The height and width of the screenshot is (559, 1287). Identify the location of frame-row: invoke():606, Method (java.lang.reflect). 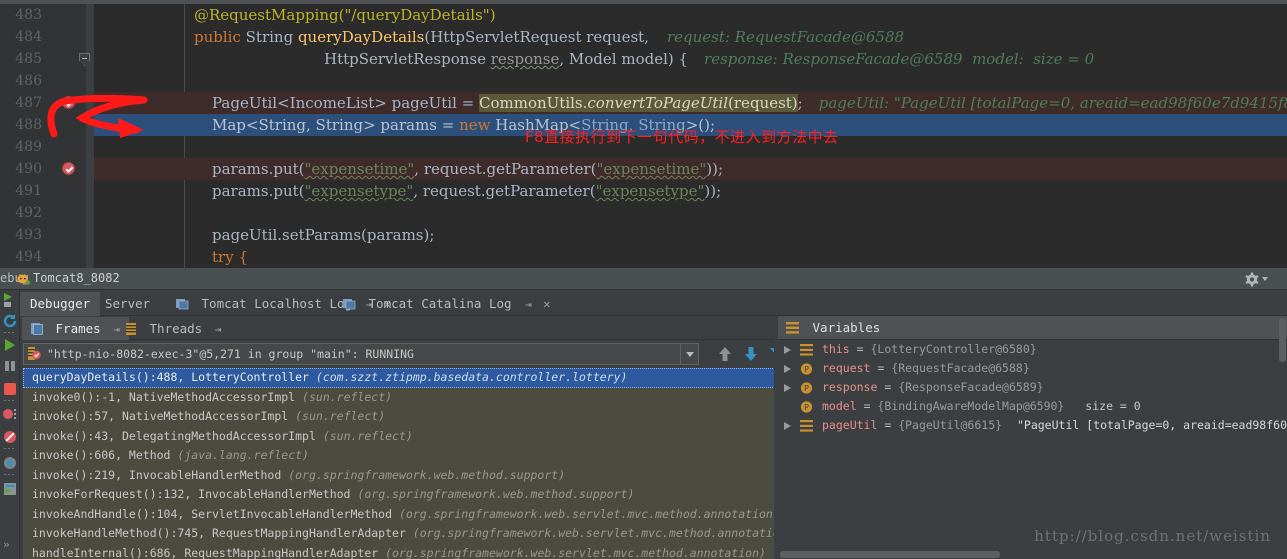
(405, 456).